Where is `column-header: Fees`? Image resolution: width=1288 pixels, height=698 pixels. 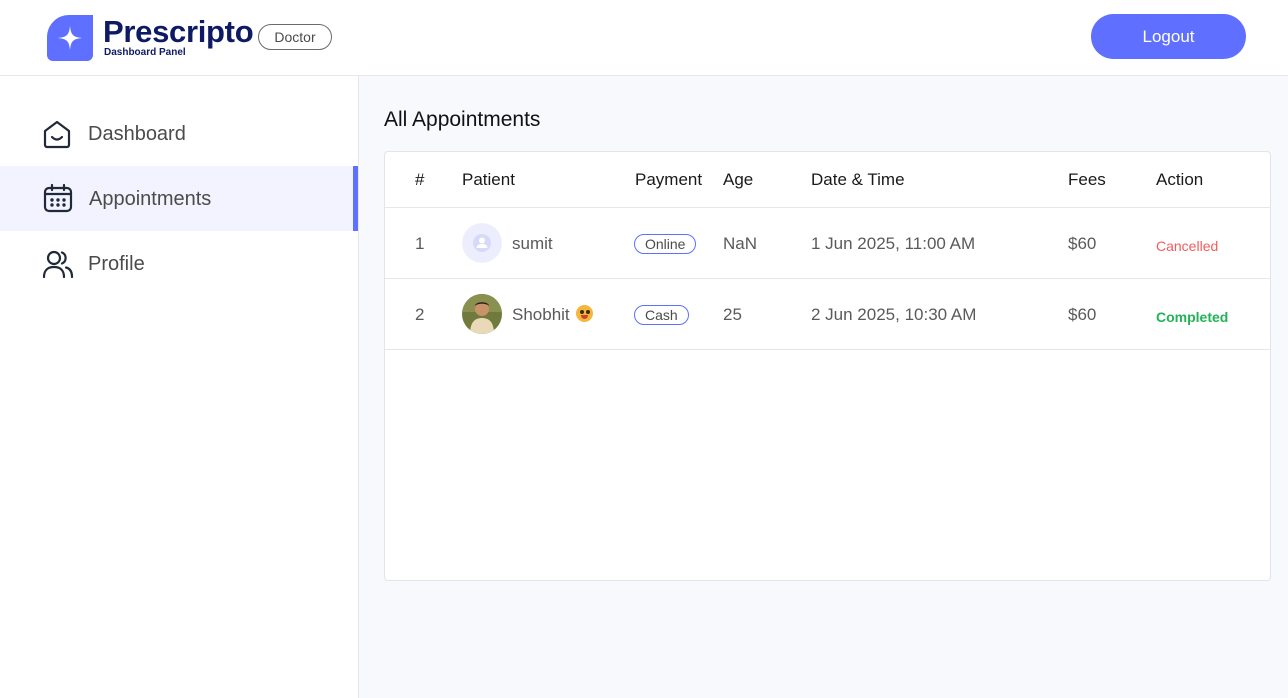 column-header: Fees is located at coordinates (1087, 179).